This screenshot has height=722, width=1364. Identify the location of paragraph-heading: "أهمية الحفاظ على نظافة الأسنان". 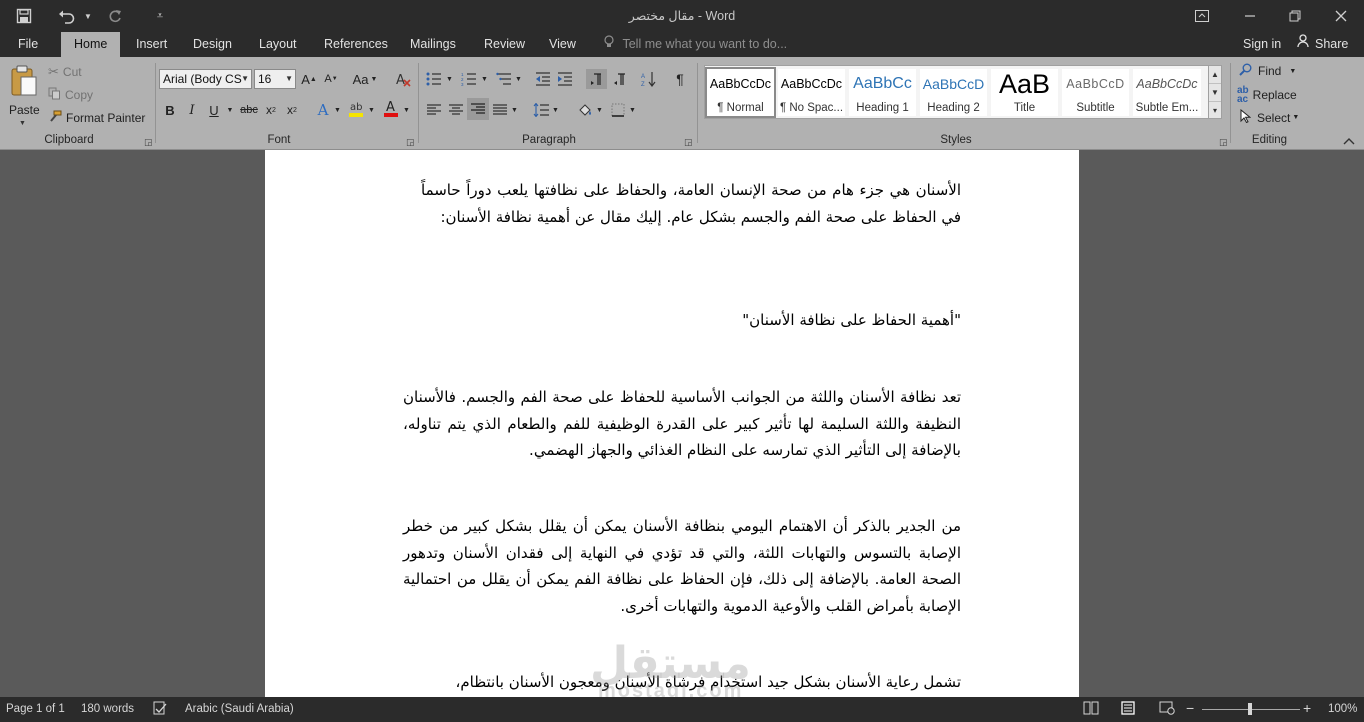
(691, 320).